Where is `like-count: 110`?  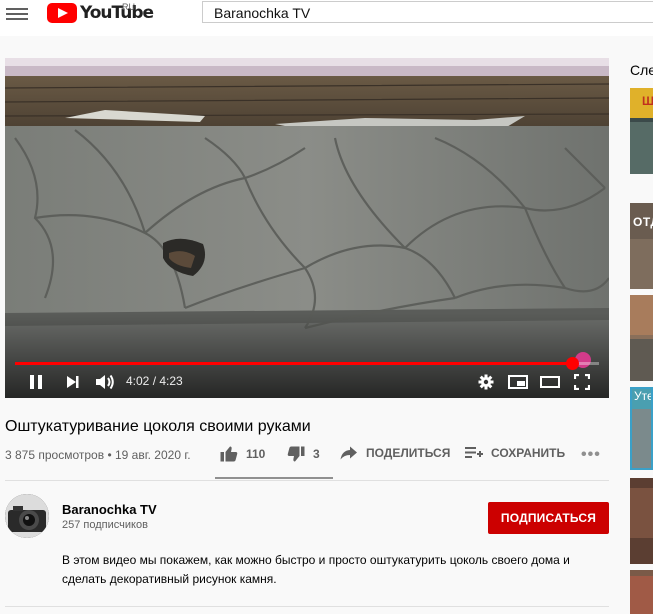
like-count: 110 is located at coordinates (256, 454).